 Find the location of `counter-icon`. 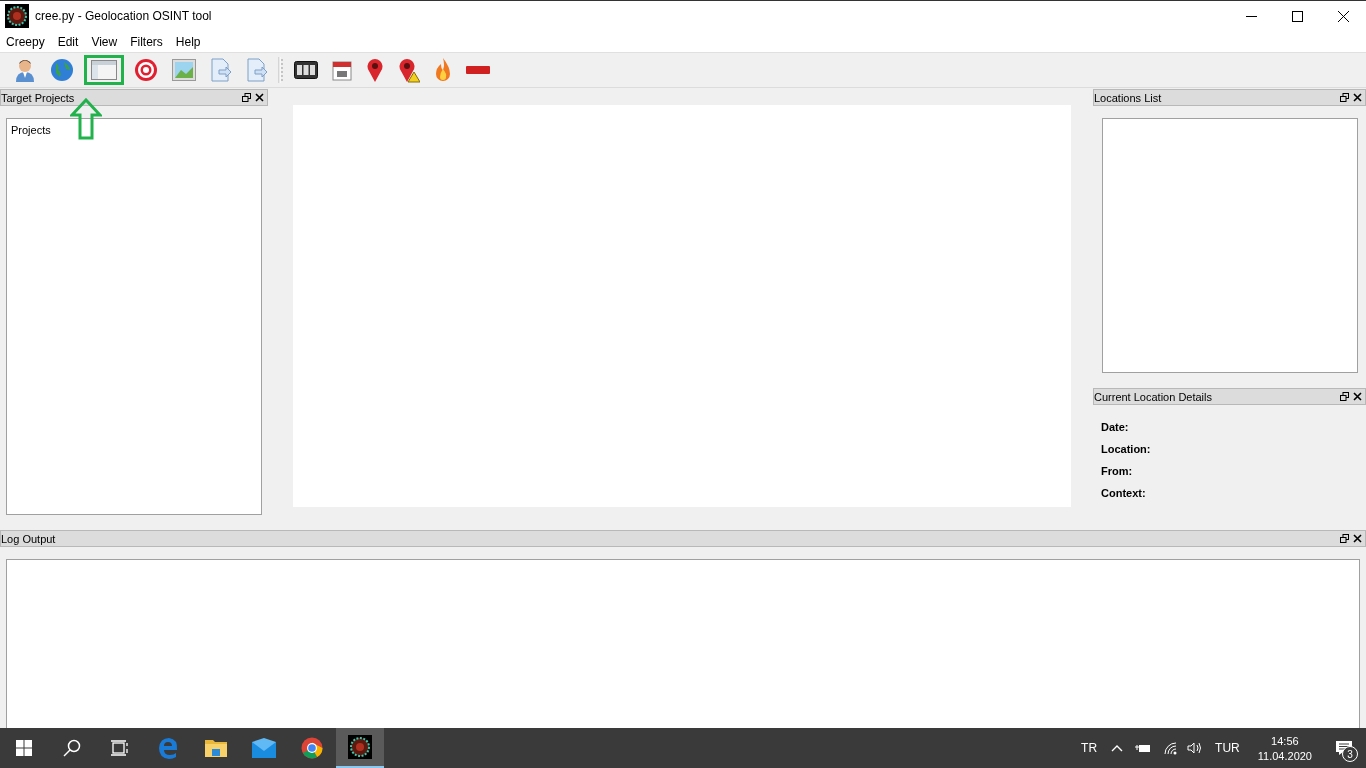

counter-icon is located at coordinates (306, 70).